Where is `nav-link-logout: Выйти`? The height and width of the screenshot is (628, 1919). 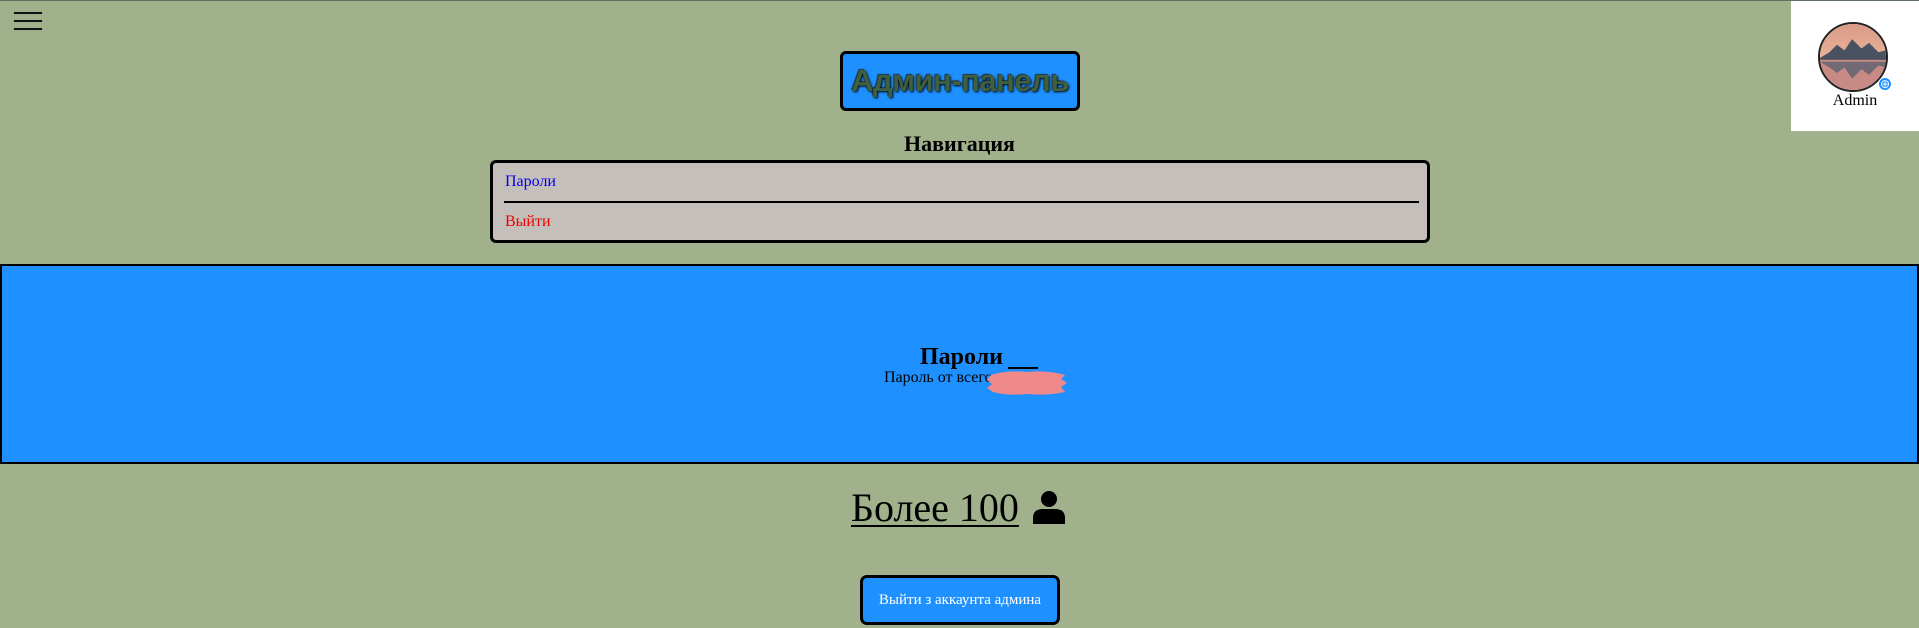 nav-link-logout: Выйти is located at coordinates (528, 222).